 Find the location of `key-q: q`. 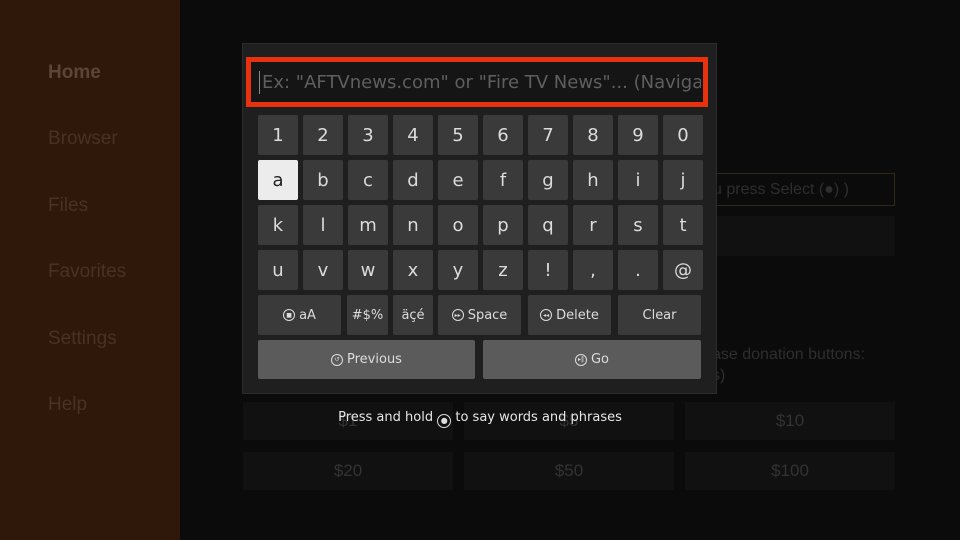

key-q: q is located at coordinates (548, 225).